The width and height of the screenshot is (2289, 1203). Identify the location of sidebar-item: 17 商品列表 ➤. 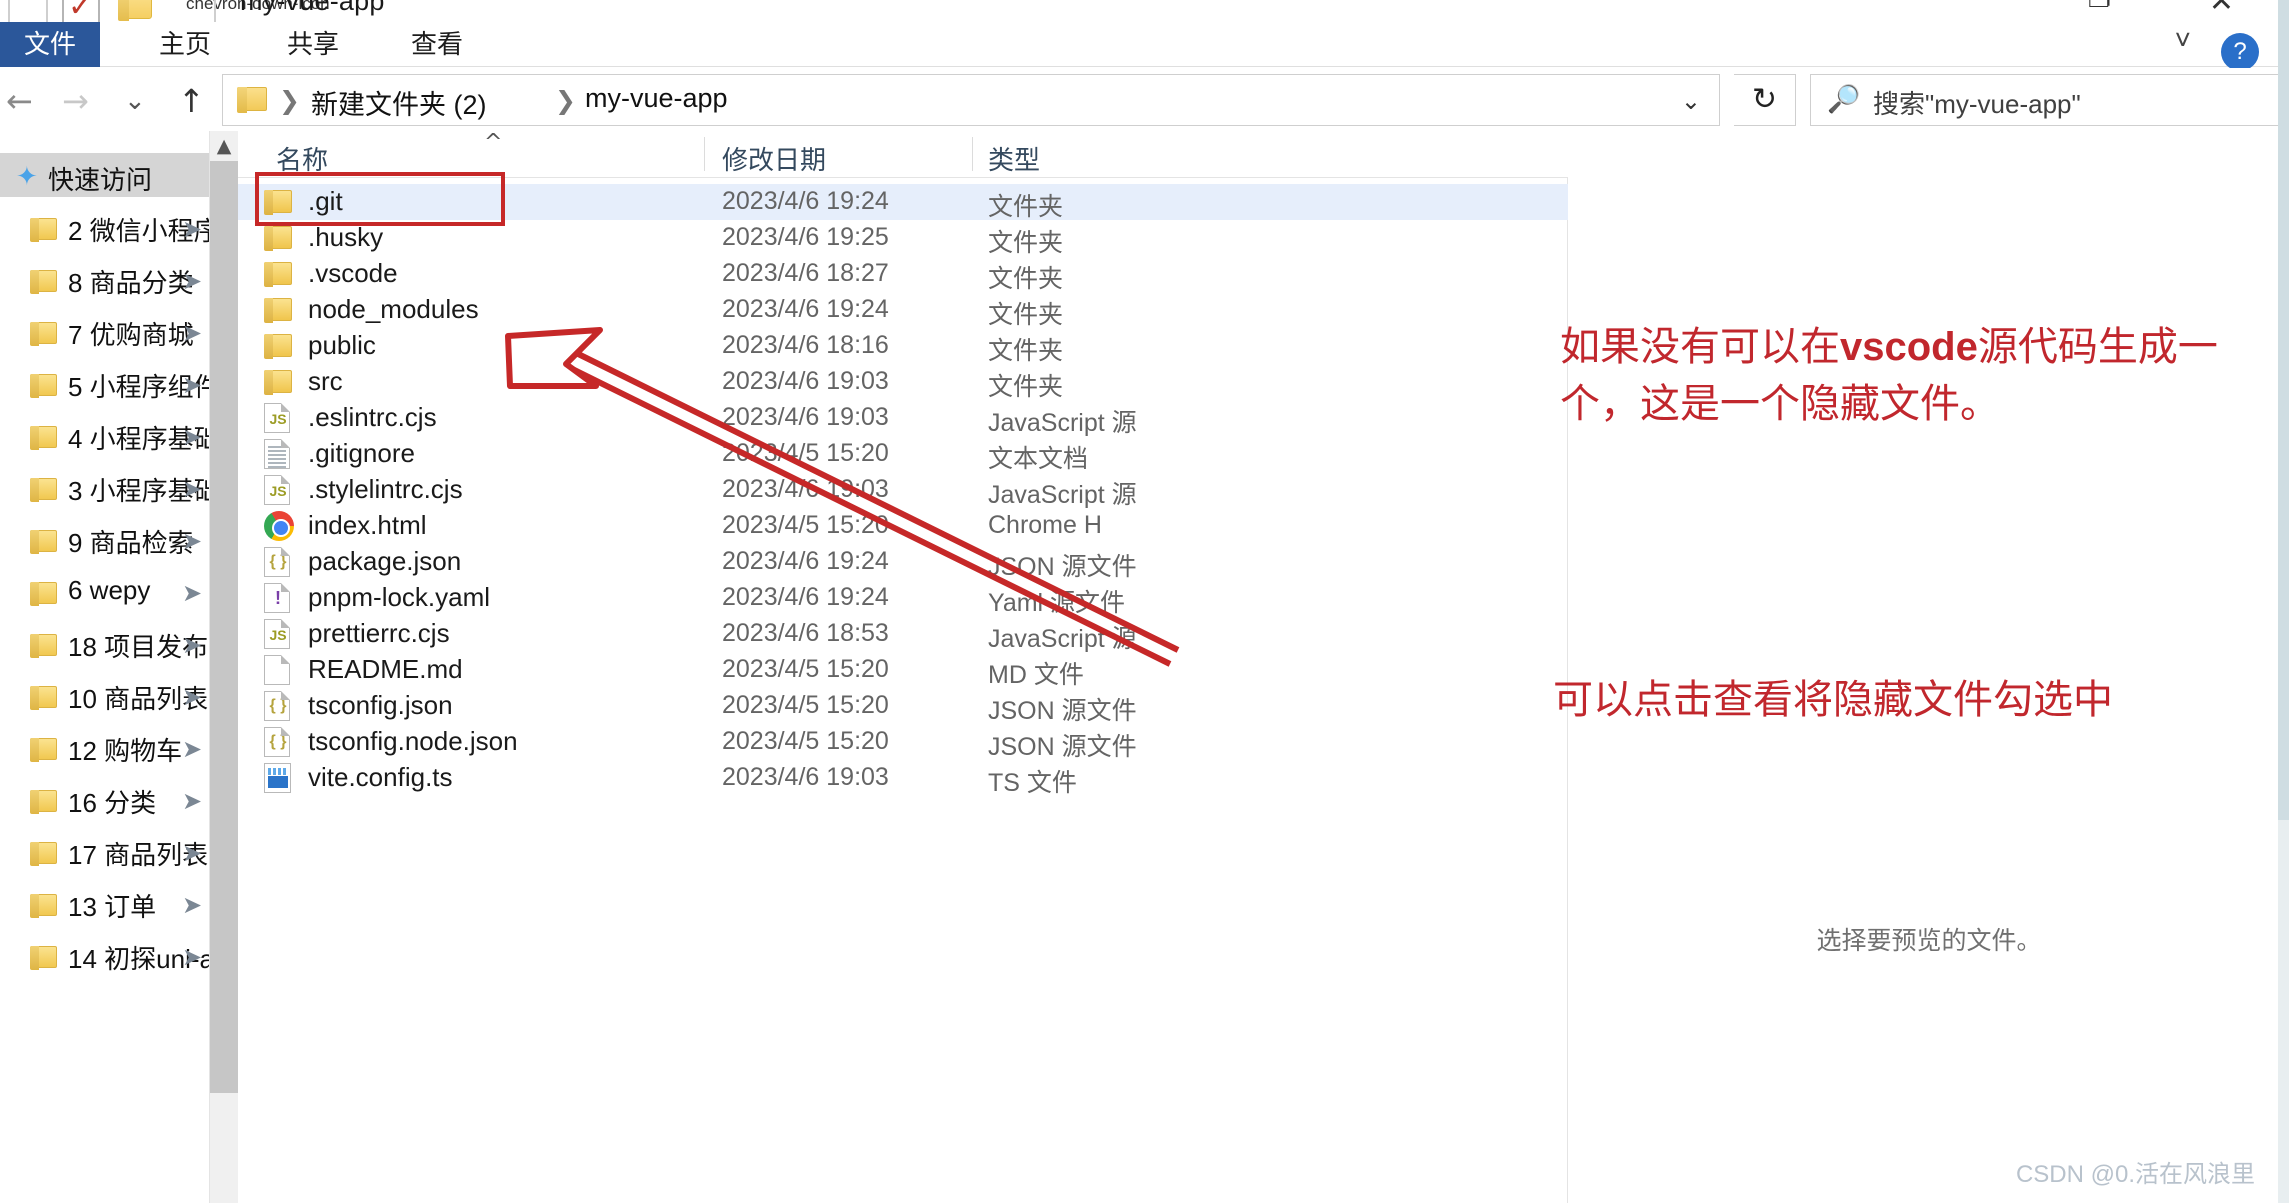
(104, 853).